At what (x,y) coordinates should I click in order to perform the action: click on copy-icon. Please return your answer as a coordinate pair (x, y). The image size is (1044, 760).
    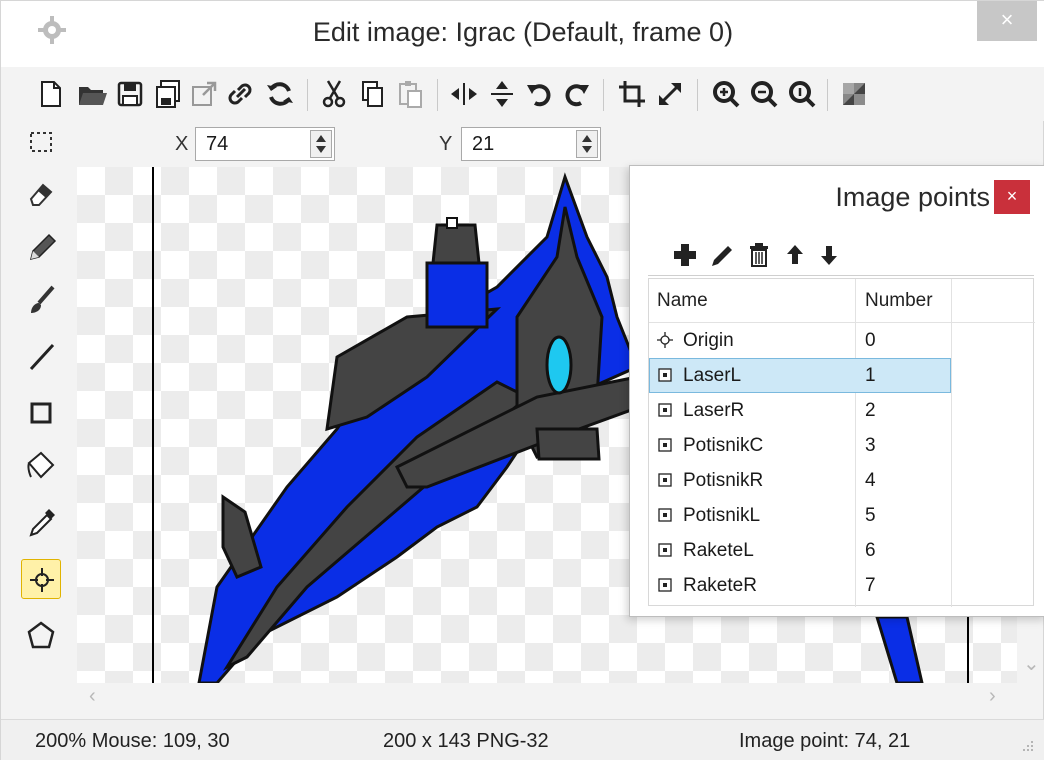
    Looking at the image, I should click on (372, 94).